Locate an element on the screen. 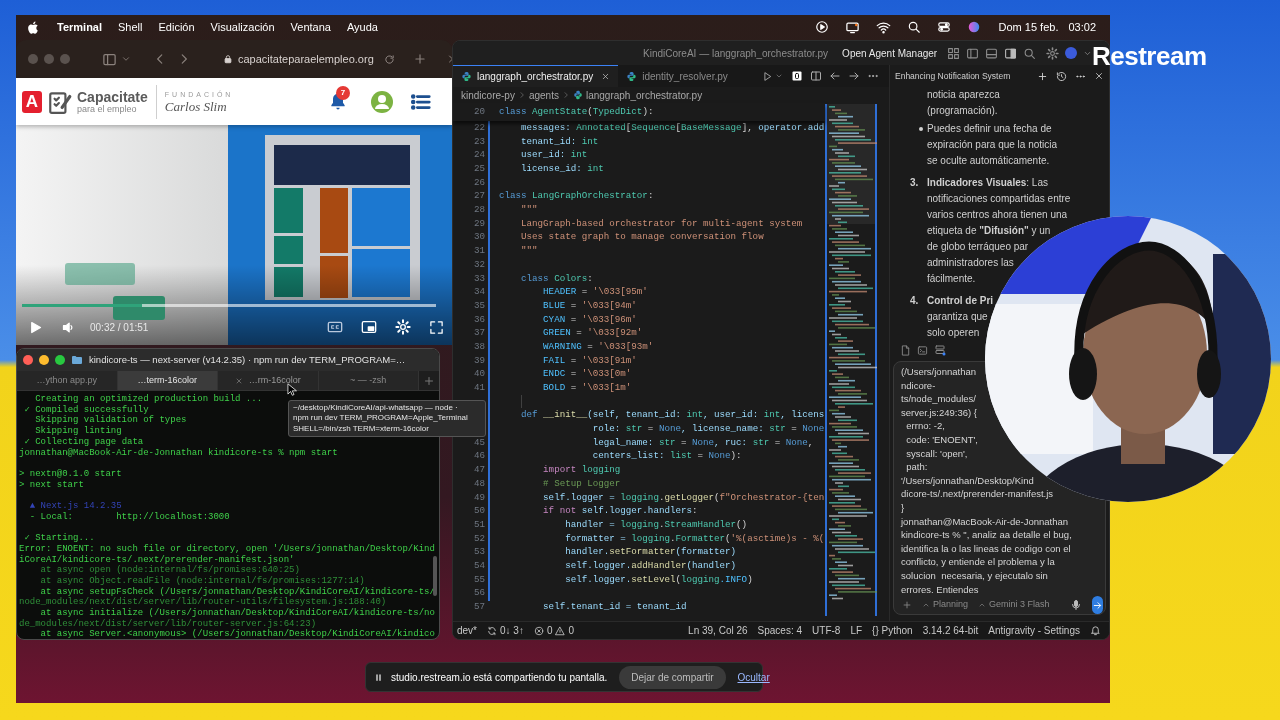  model-dropdown: Gemini 3 Flash is located at coordinates (1014, 605).